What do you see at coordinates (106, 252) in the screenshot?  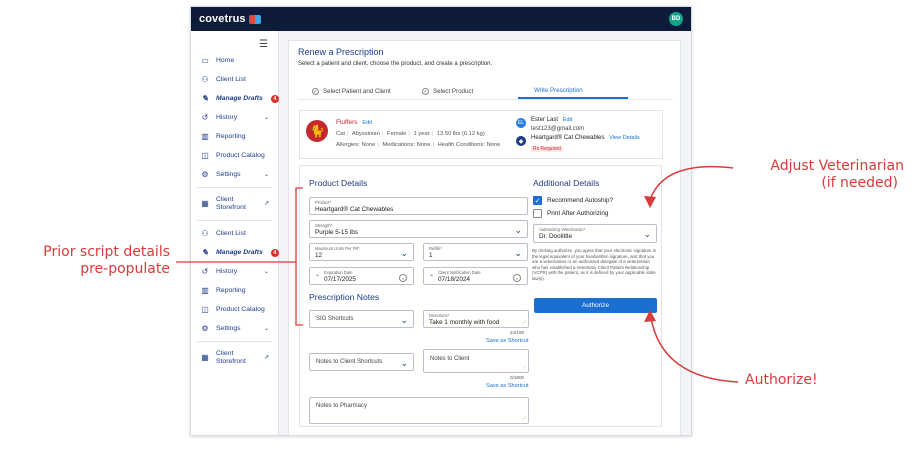 I see `annotation-line: Prior script details` at bounding box center [106, 252].